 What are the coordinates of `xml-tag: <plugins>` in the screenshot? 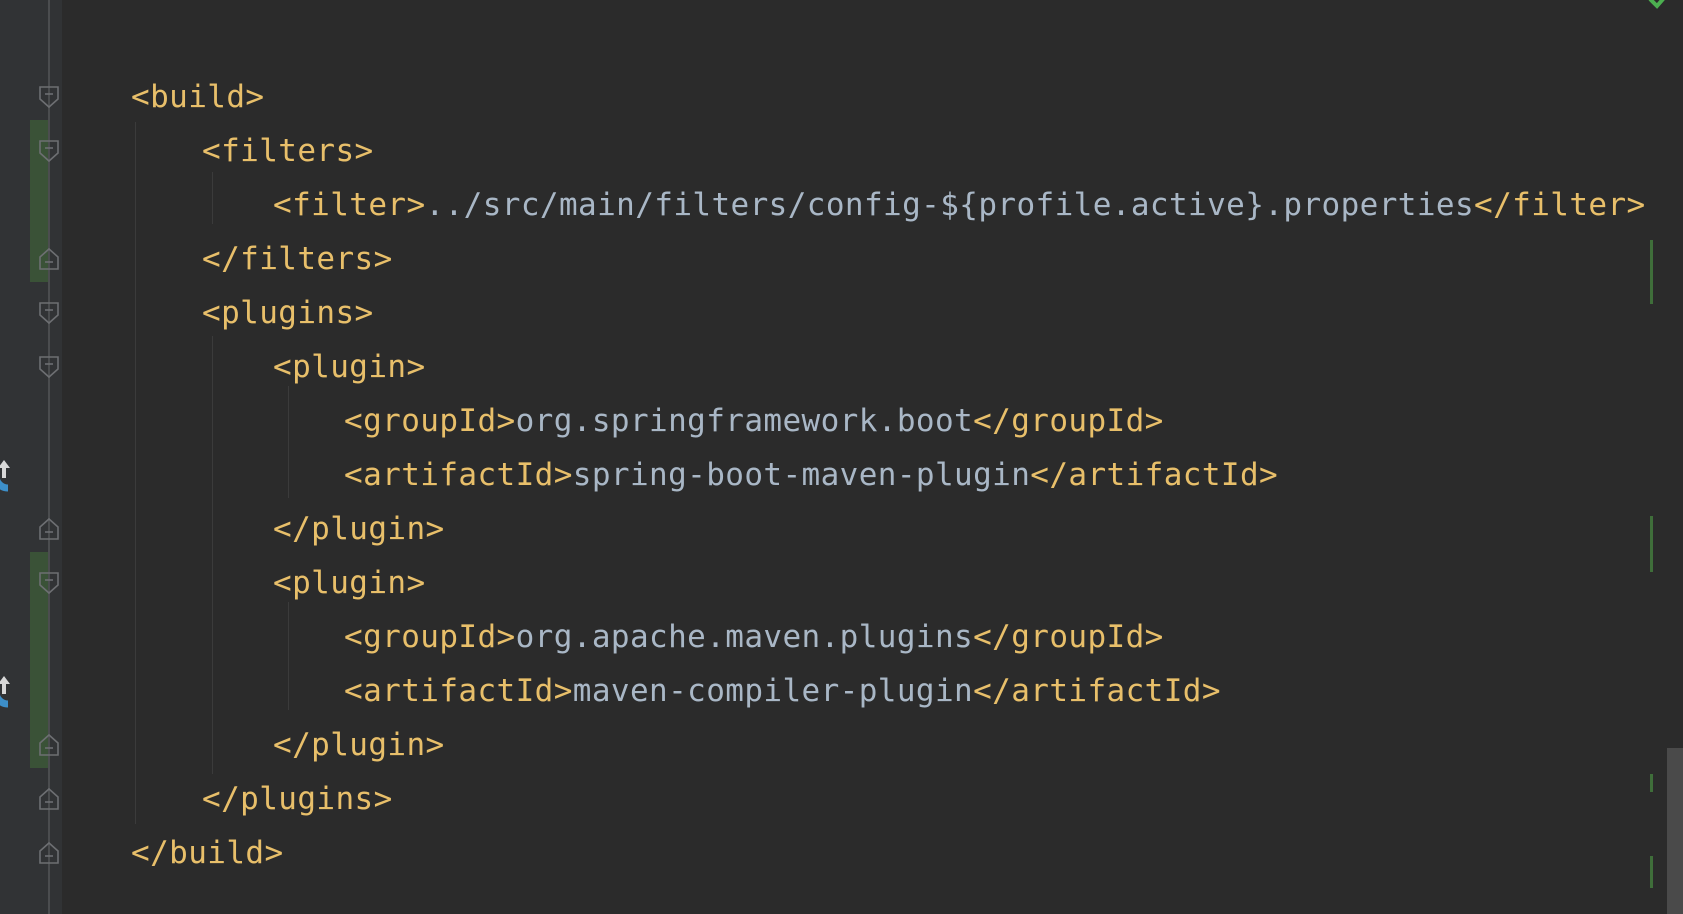 It's located at (288, 313).